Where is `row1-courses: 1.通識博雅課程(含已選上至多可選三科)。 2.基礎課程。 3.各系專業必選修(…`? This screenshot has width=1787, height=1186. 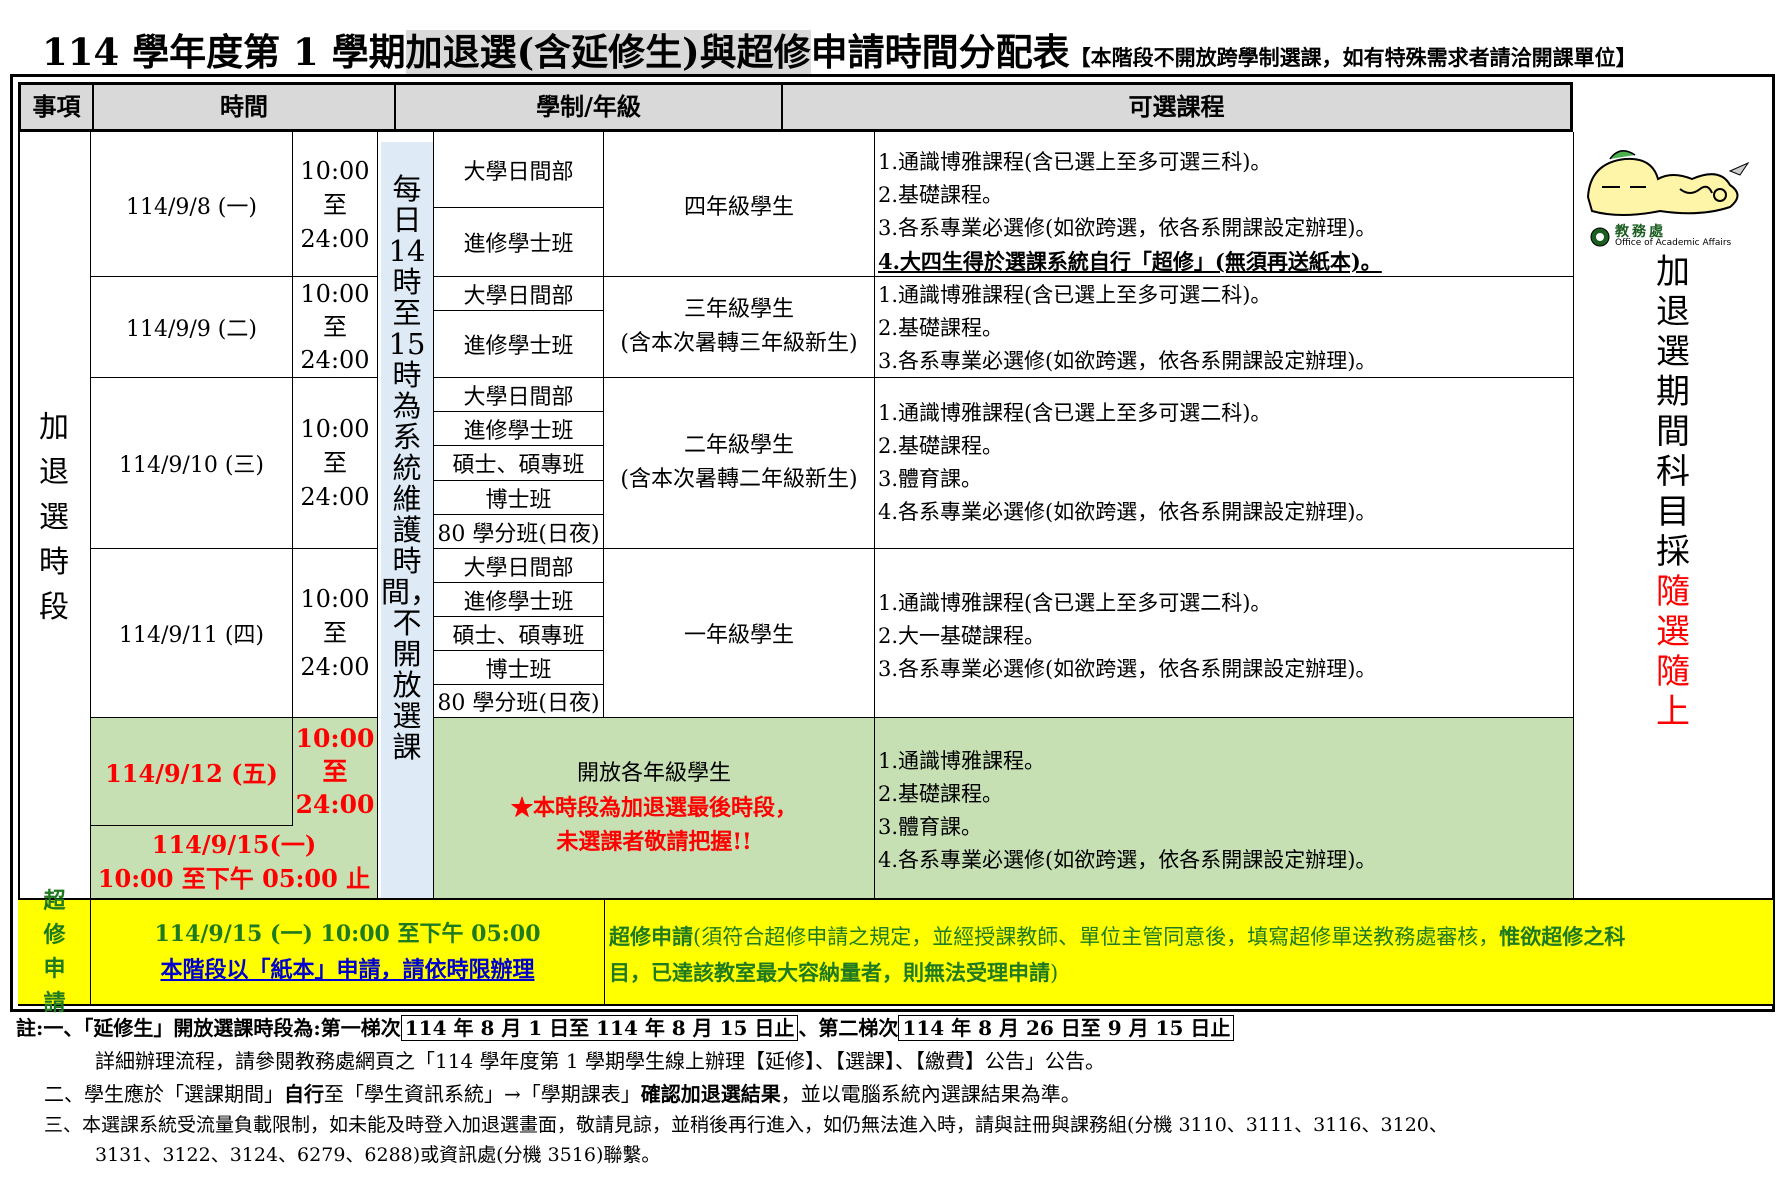
row1-courses: 1.通識博雅課程(含已選上至多可選三科)。 2.基礎課程。 3.各系專業必選修(… is located at coordinates (1130, 212).